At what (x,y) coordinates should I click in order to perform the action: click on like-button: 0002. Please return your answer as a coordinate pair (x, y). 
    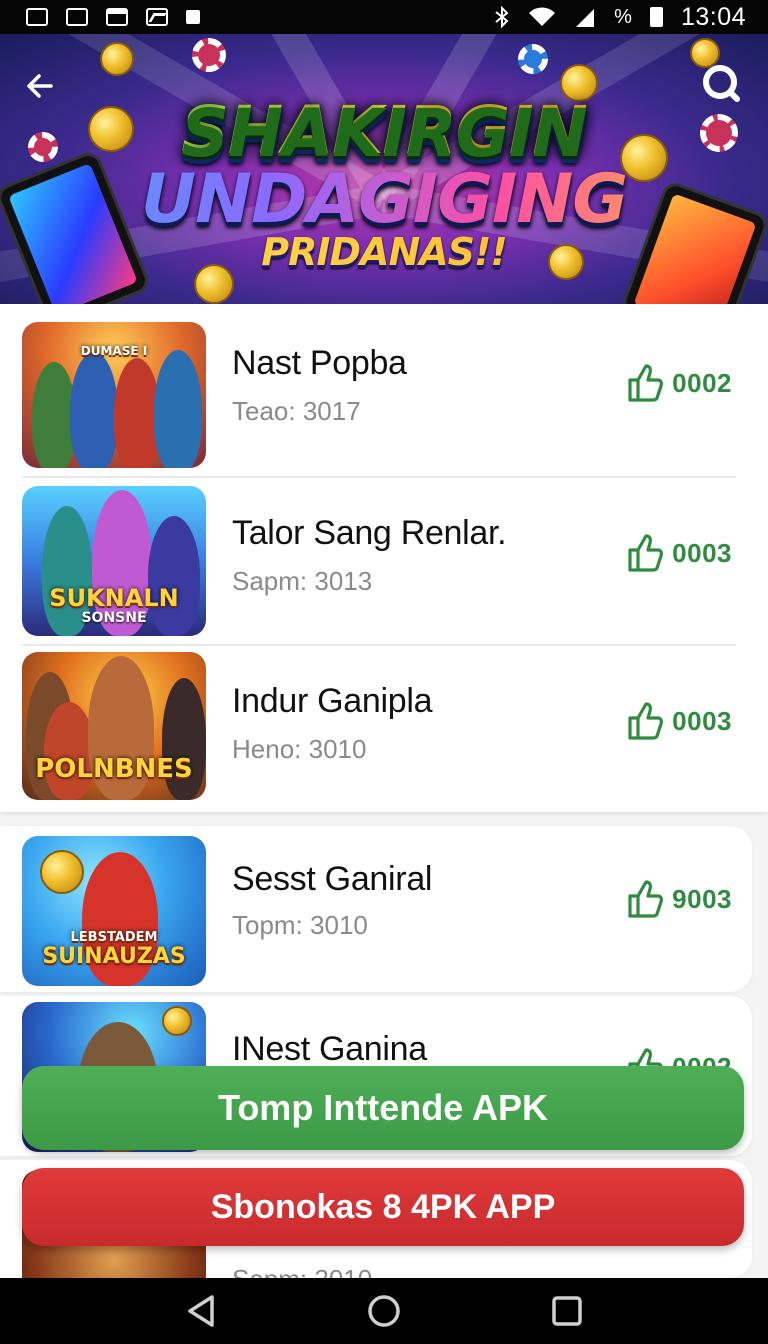
    Looking at the image, I should click on (679, 383).